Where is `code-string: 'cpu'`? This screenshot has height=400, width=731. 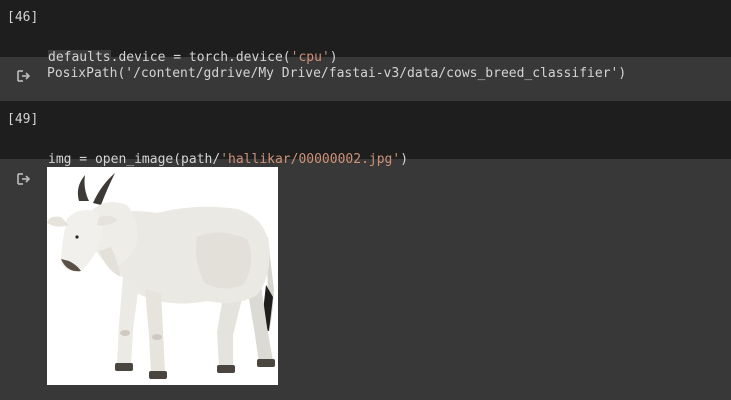 code-string: 'cpu' is located at coordinates (310, 57).